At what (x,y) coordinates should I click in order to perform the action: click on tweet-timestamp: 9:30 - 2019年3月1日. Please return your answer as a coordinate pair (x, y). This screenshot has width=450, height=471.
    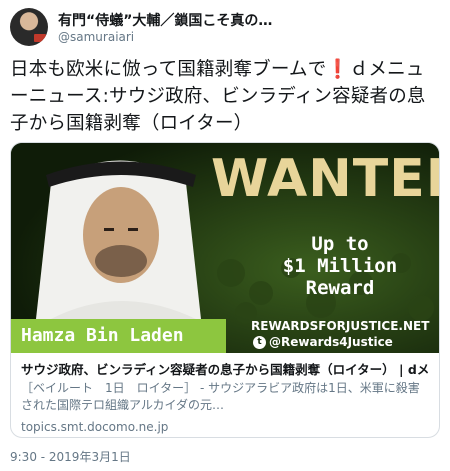
    Looking at the image, I should click on (70, 456).